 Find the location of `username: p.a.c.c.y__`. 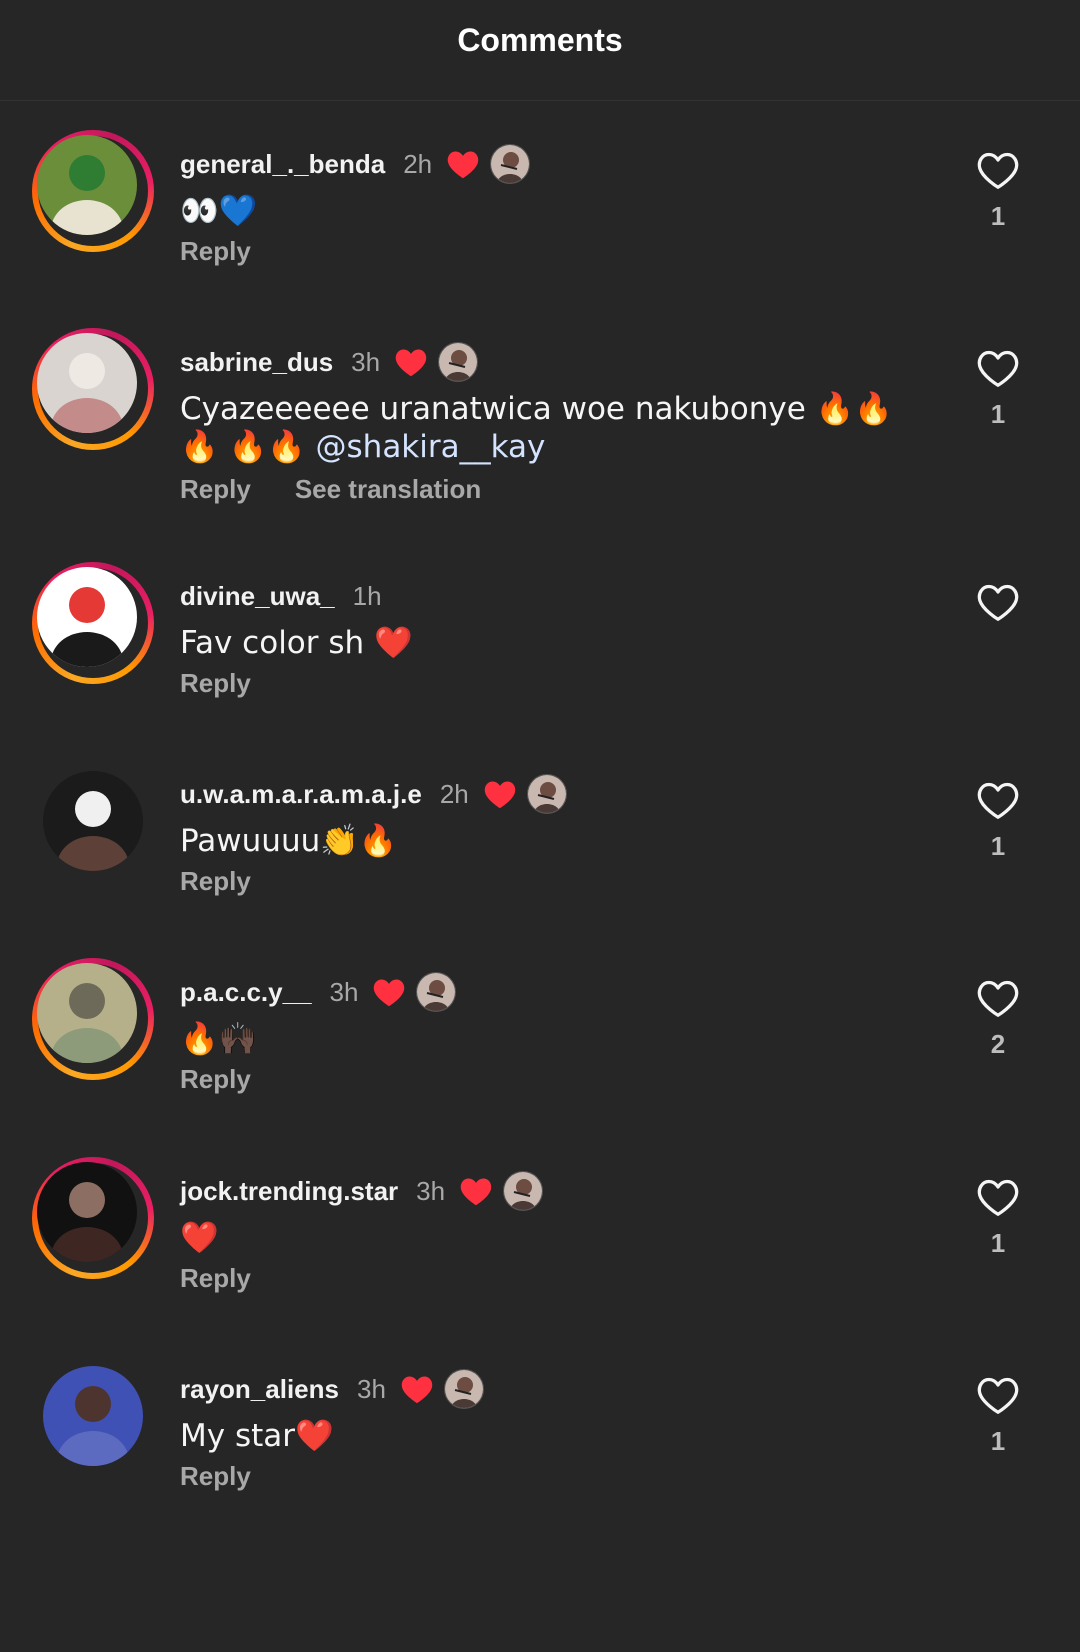

username: p.a.c.c.y__ is located at coordinates (246, 992).